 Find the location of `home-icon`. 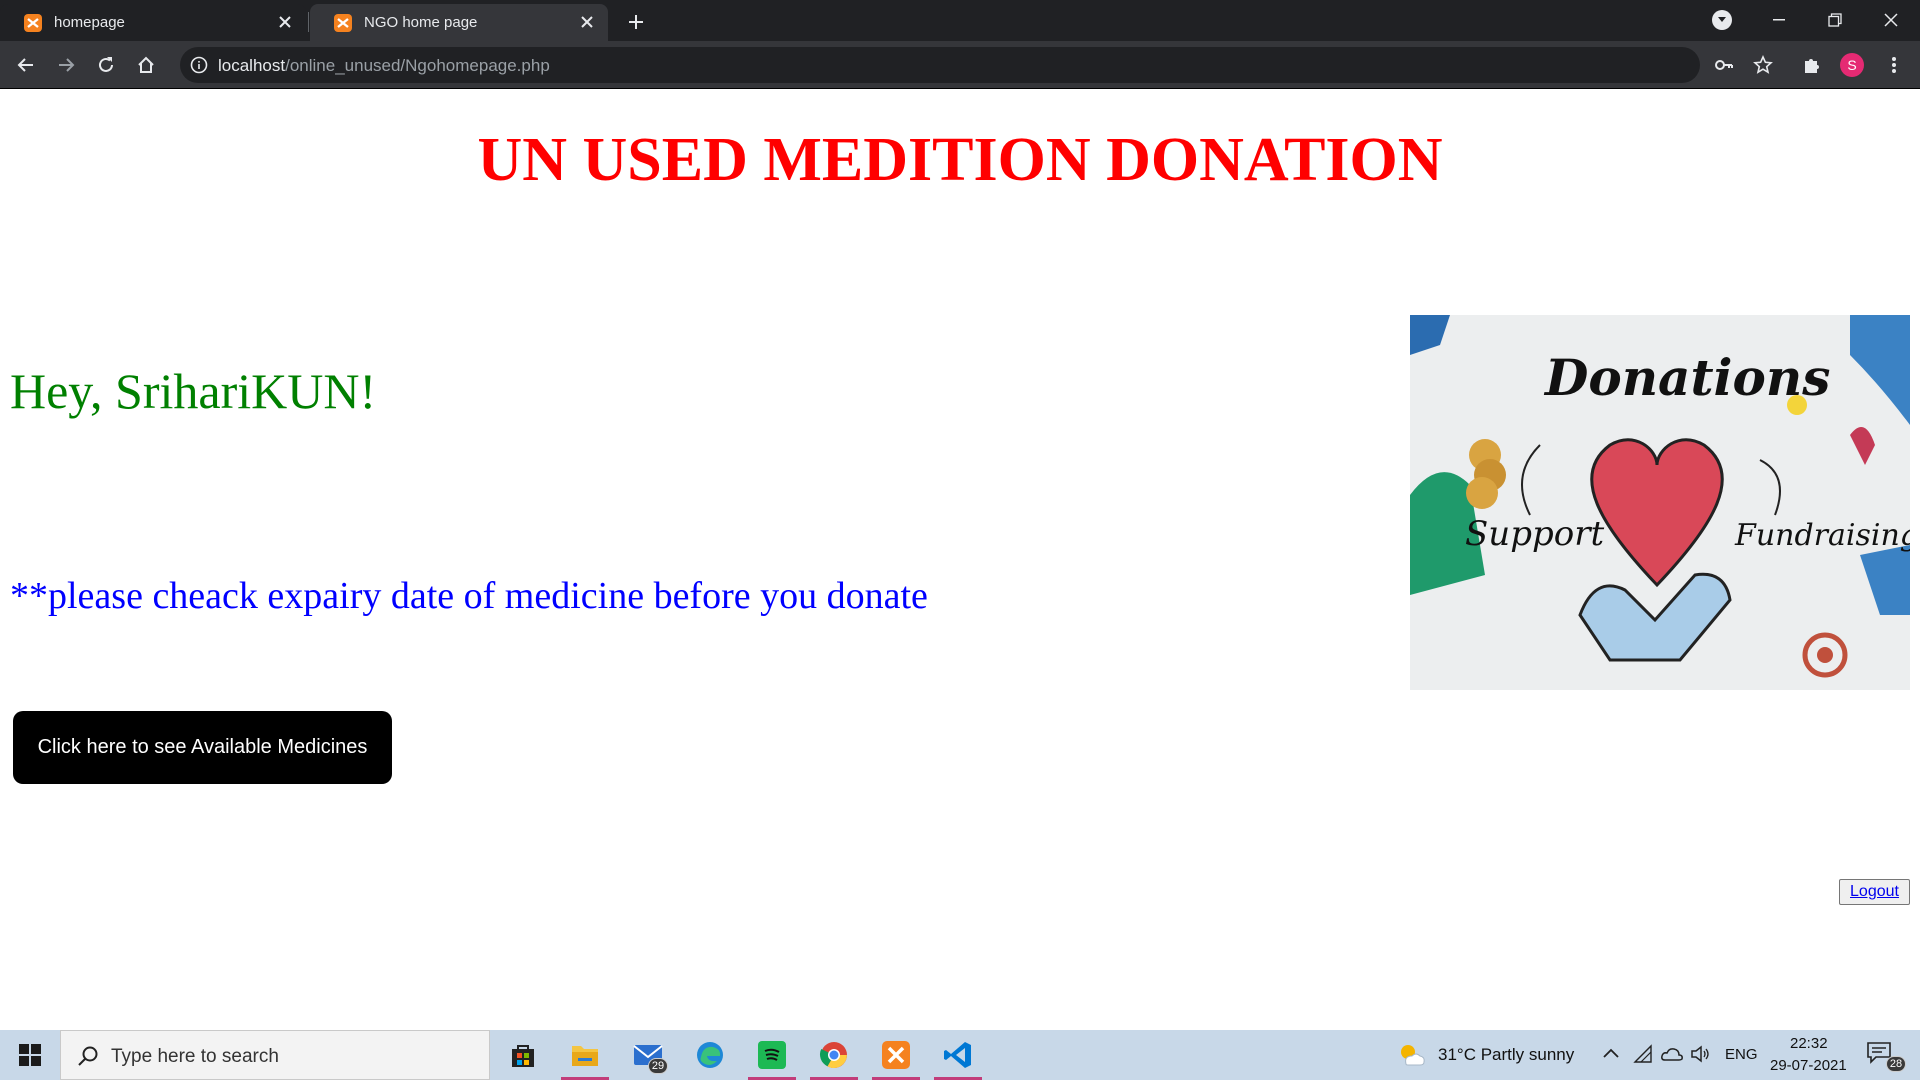

home-icon is located at coordinates (146, 64).